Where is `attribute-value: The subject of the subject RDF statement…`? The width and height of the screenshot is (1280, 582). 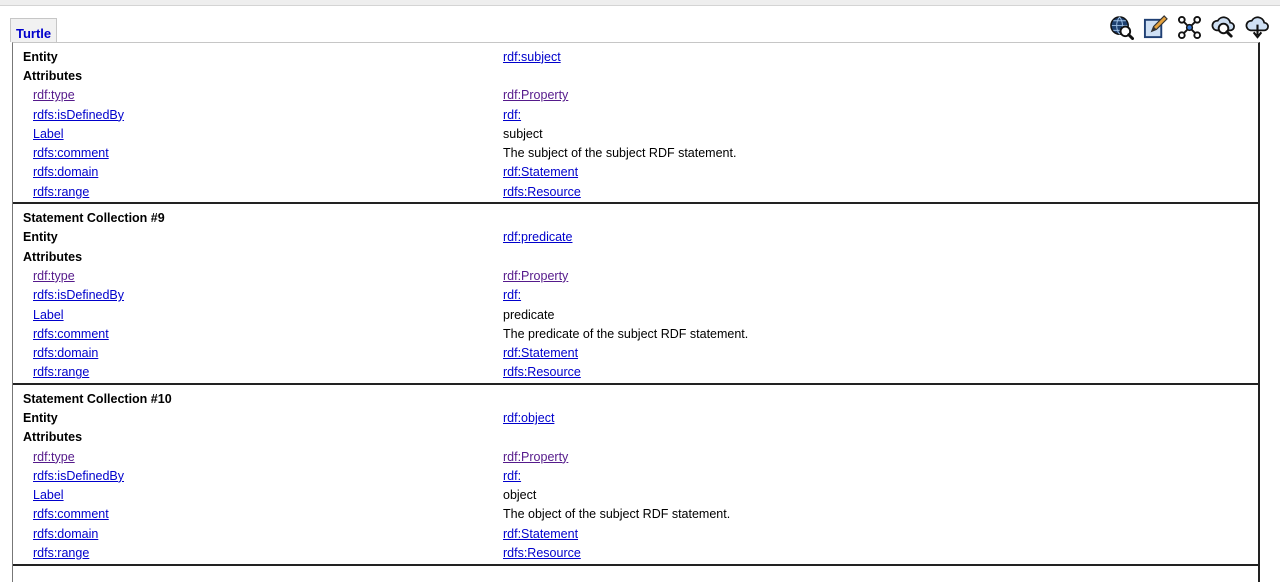 attribute-value: The subject of the subject RDF statement… is located at coordinates (620, 153).